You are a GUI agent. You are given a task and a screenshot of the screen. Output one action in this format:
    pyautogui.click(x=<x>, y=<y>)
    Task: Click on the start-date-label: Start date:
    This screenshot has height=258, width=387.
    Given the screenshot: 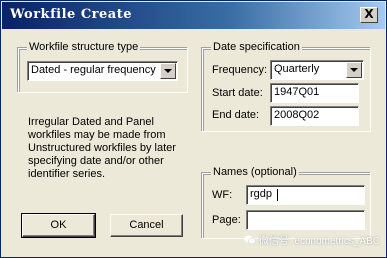 What is the action you would take?
    pyautogui.click(x=237, y=93)
    